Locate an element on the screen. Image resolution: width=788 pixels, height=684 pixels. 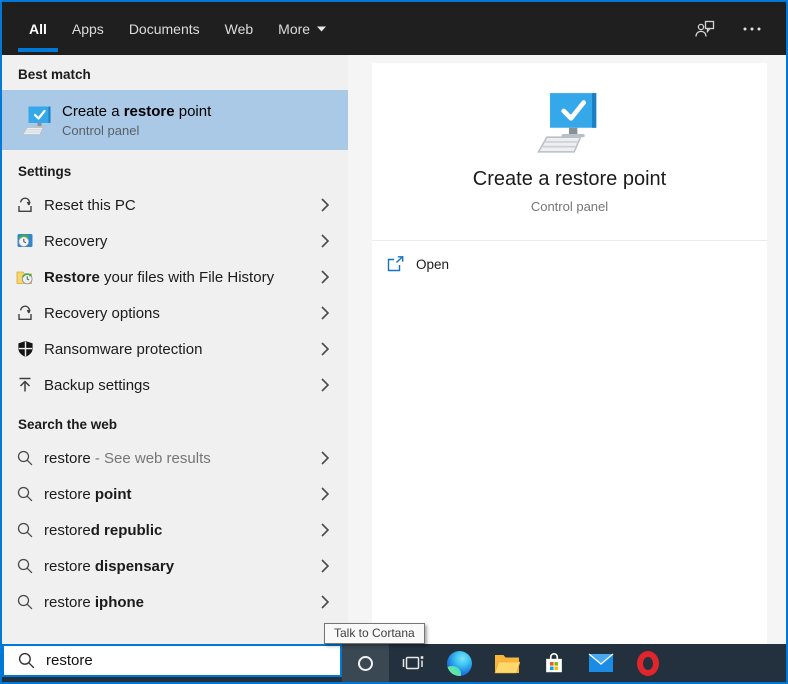
panel-gutter is located at coordinates (360, 349).